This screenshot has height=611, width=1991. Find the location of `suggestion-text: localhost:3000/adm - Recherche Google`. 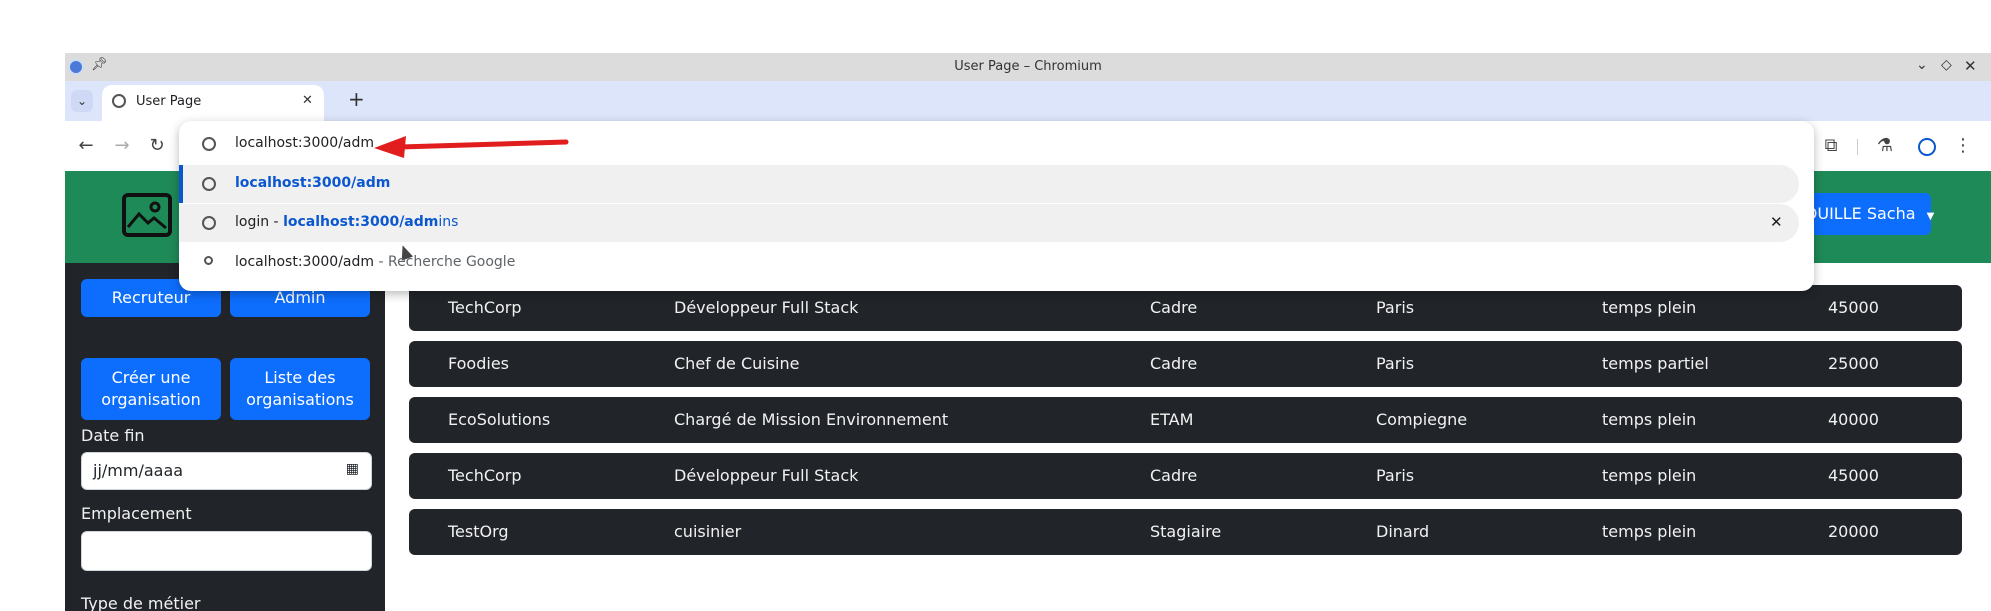

suggestion-text: localhost:3000/adm - Recherche Google is located at coordinates (375, 262).